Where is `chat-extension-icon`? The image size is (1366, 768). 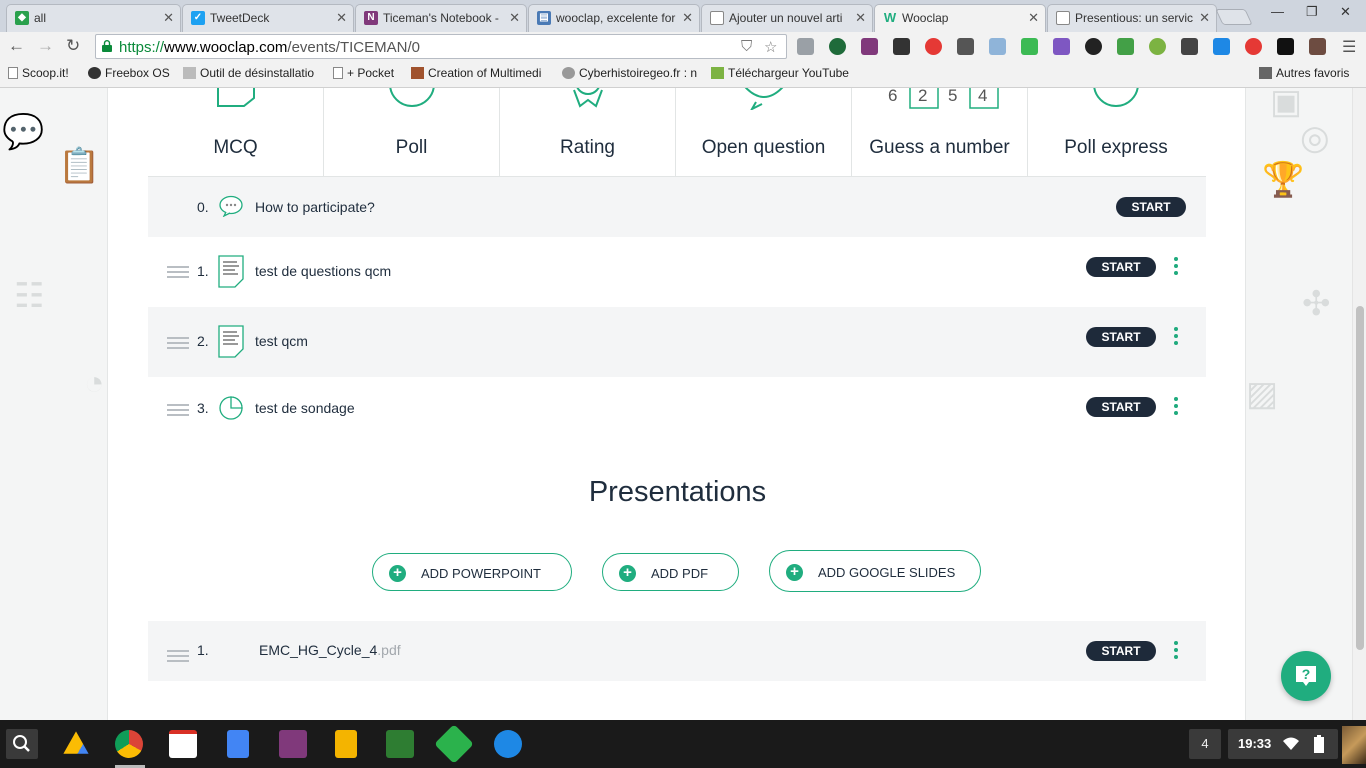
chat-extension-icon is located at coordinates (1189, 46).